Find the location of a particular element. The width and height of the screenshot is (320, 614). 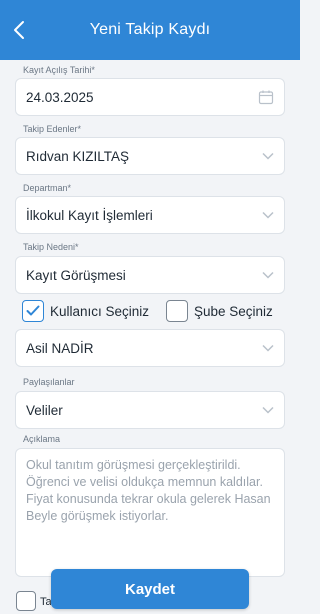

department-value: İlkokul Kayıt İşlemleri is located at coordinates (89, 215).